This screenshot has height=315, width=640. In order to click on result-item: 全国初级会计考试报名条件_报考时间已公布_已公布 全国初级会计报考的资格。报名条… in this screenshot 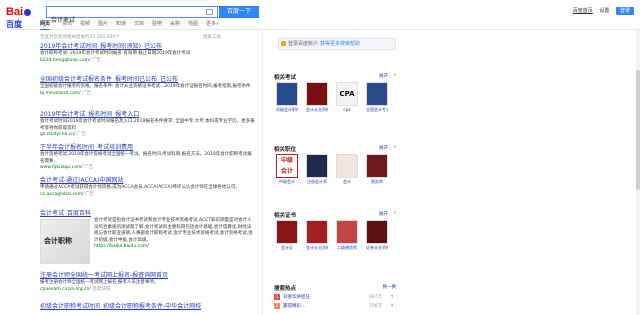, I will do `click(147, 86)`.